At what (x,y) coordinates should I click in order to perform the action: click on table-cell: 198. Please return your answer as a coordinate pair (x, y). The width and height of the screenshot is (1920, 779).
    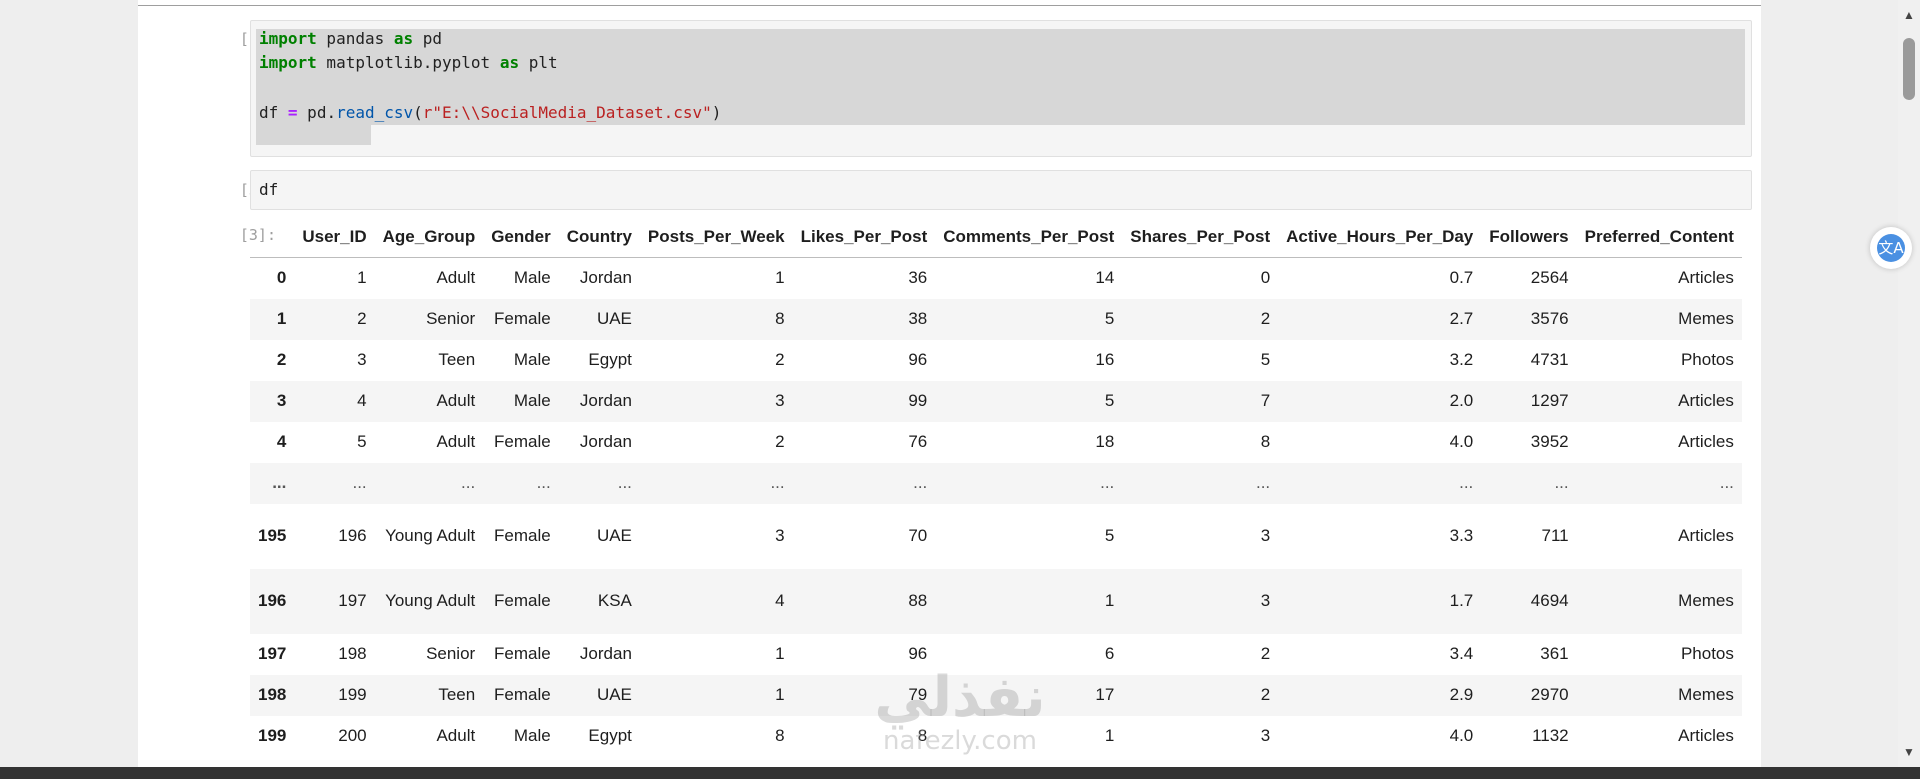
    Looking at the image, I should click on (352, 653).